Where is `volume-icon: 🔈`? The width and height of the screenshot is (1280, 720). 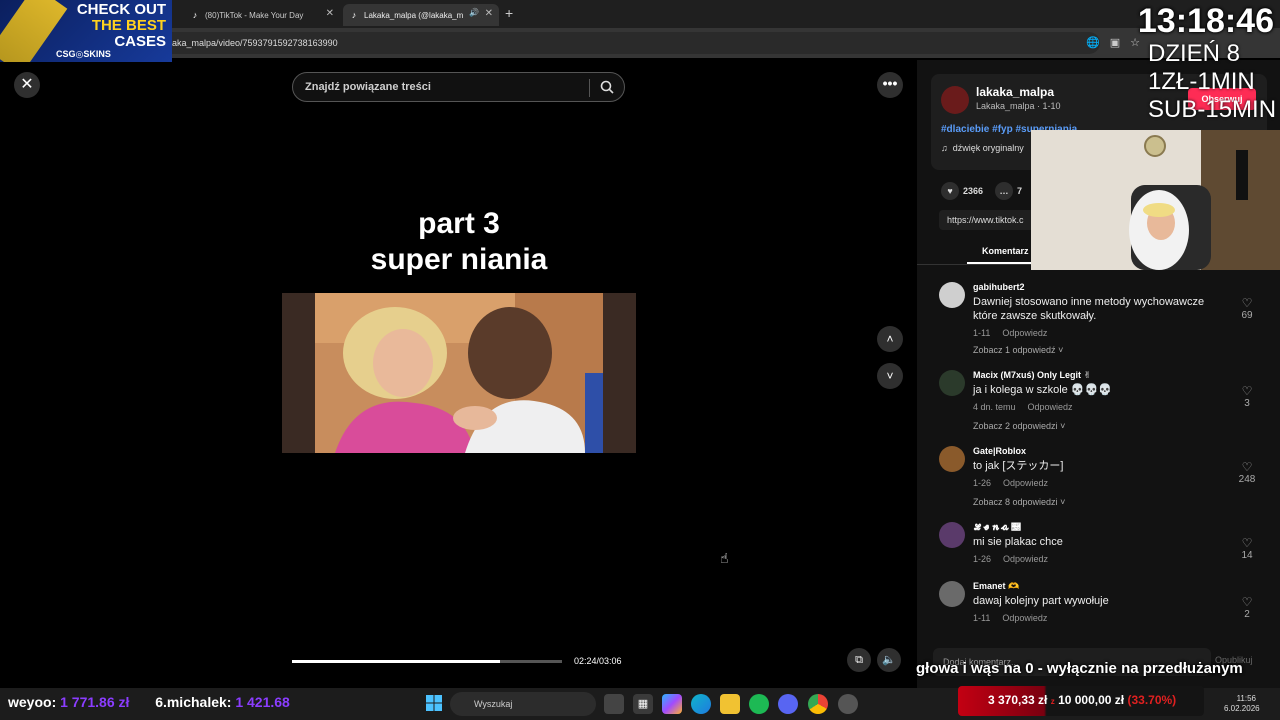
volume-icon: 🔈 is located at coordinates (889, 660).